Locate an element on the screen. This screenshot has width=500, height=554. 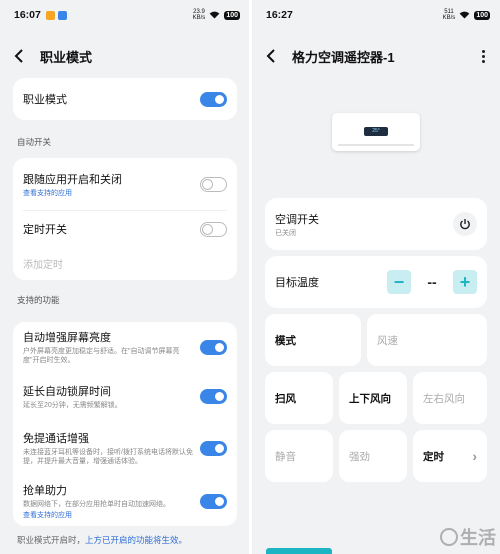
follow-app-row: 跟随应用开启和关闭 查看支持的应用 is located at coordinates (125, 184).